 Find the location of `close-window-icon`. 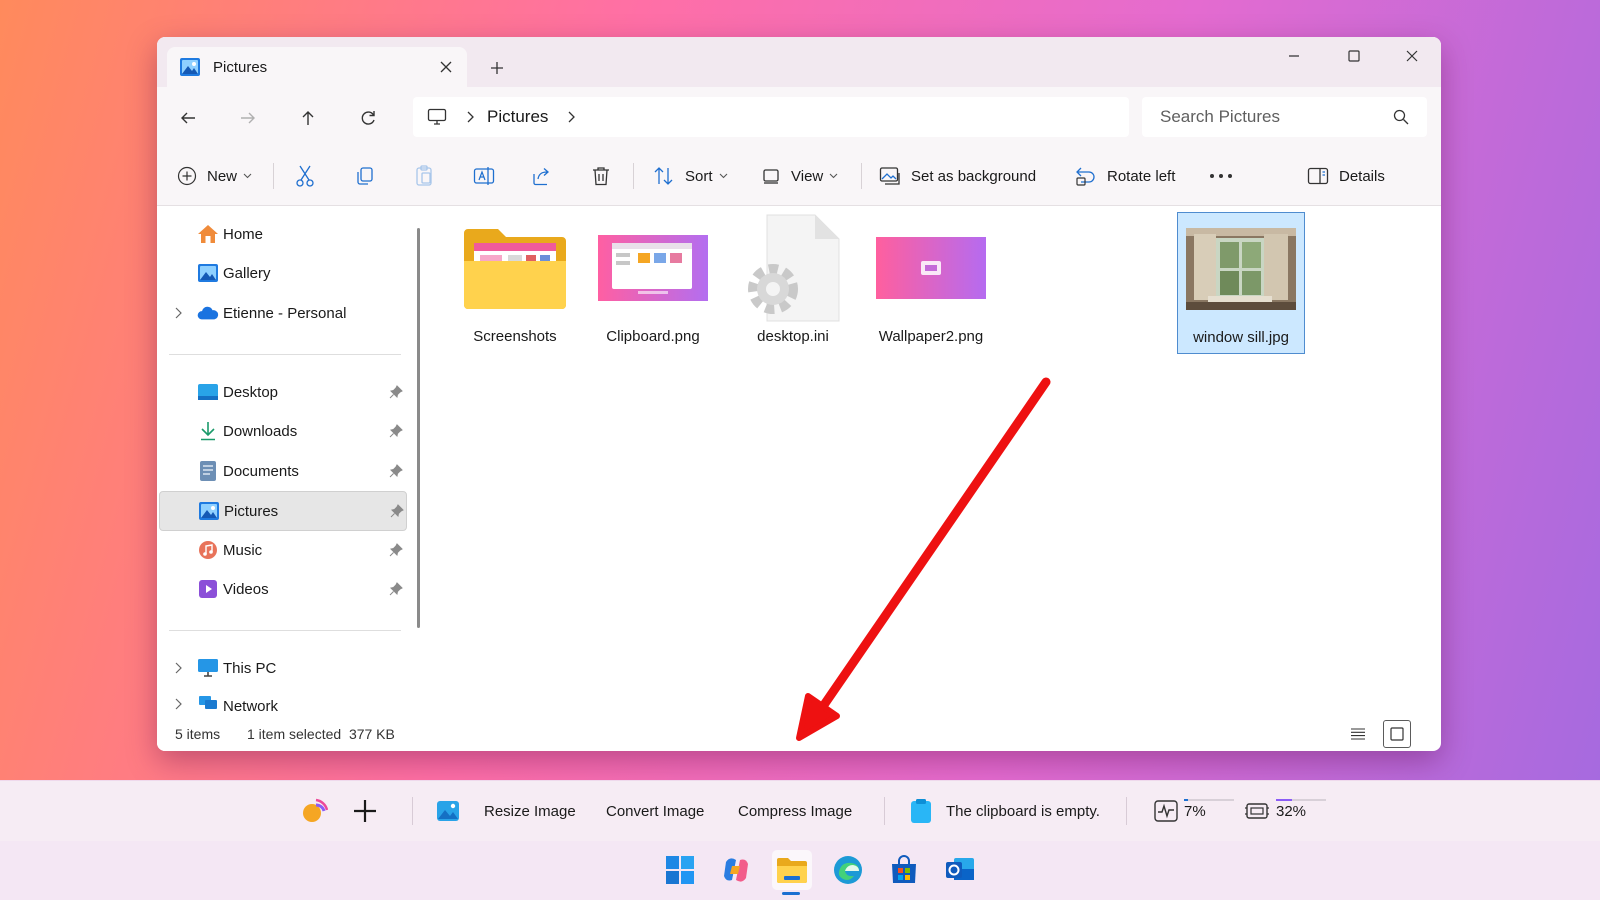

close-window-icon is located at coordinates (1412, 56).